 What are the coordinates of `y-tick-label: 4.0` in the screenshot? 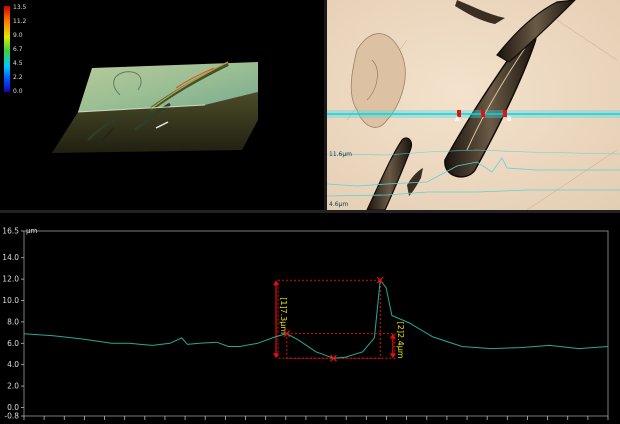 It's located at (13, 364).